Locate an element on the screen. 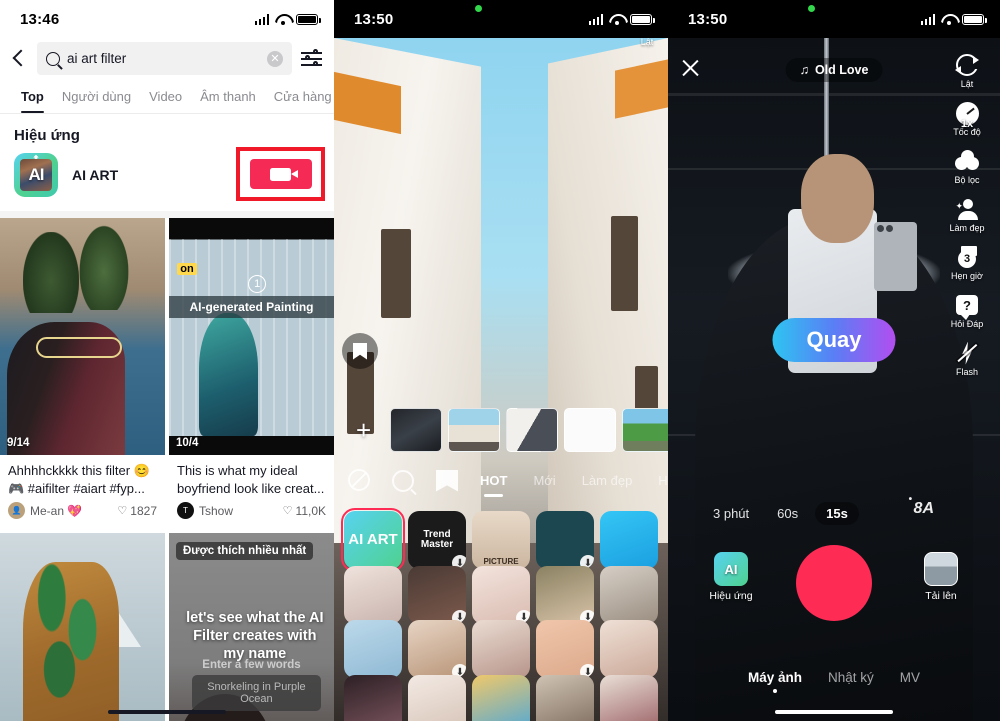 The height and width of the screenshot is (721, 1000). try-effect-button is located at coordinates (280, 174).